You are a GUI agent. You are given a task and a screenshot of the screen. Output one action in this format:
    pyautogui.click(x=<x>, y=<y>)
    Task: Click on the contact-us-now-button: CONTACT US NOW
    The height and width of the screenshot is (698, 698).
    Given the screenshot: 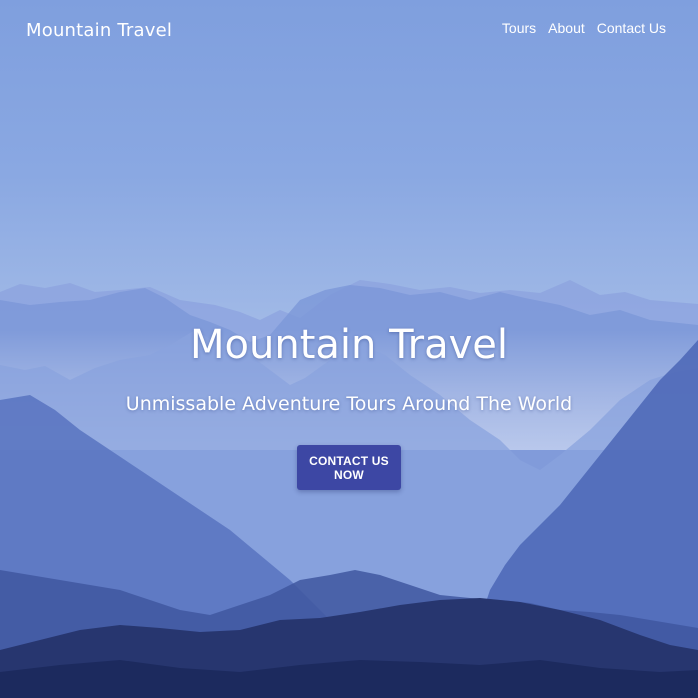 What is the action you would take?
    pyautogui.click(x=349, y=467)
    